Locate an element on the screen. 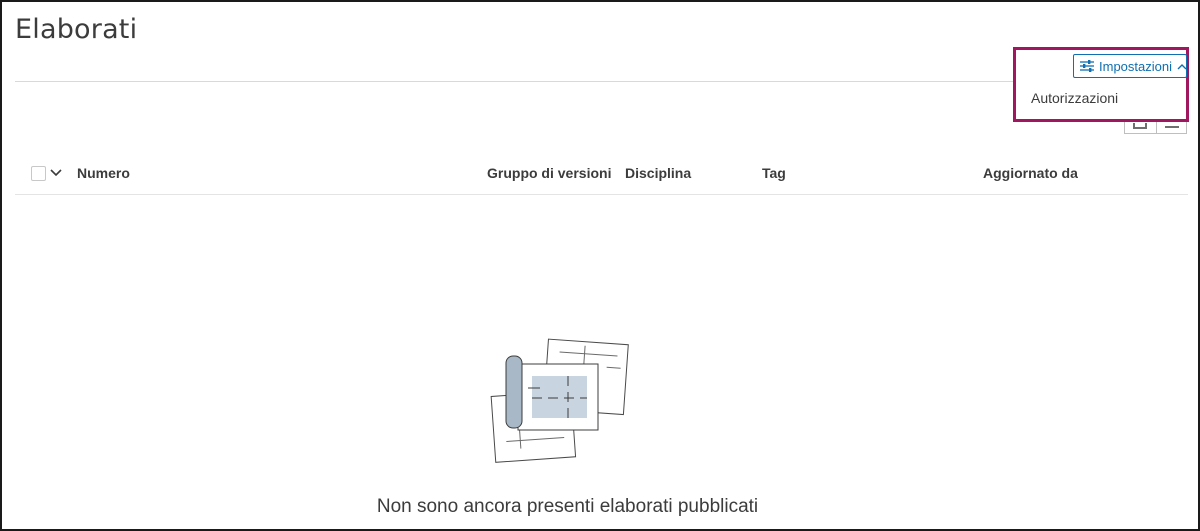  grid-view-button is located at coordinates (1140, 127).